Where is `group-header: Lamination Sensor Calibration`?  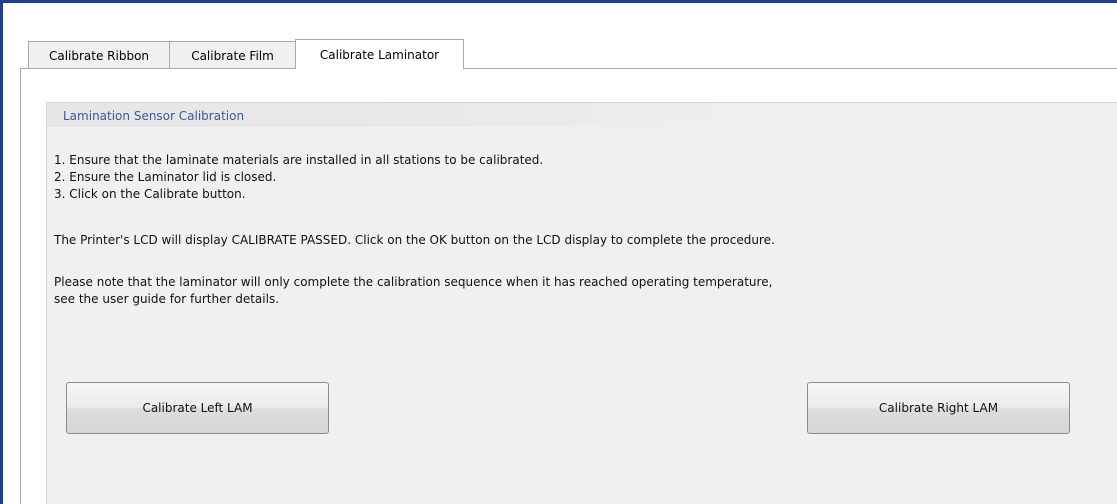 group-header: Lamination Sensor Calibration is located at coordinates (402, 115).